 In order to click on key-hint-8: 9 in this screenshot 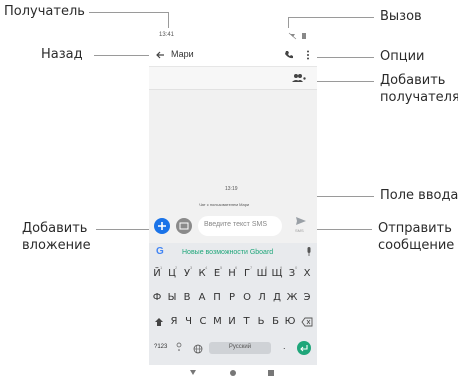, I will do `click(281, 267)`.